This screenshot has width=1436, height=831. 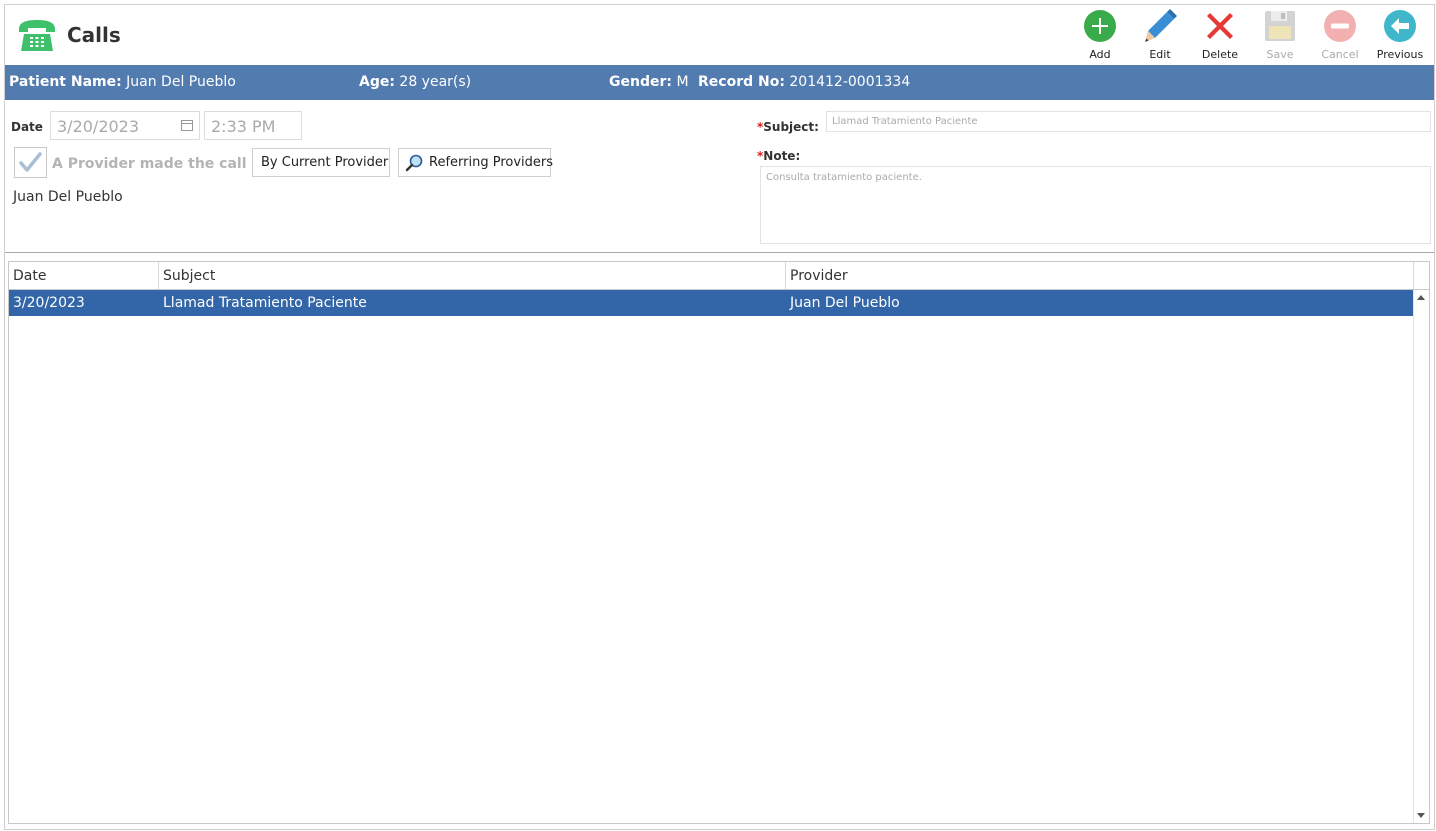 I want to click on cell-provider: Juan Del Pueblo, so click(x=845, y=303).